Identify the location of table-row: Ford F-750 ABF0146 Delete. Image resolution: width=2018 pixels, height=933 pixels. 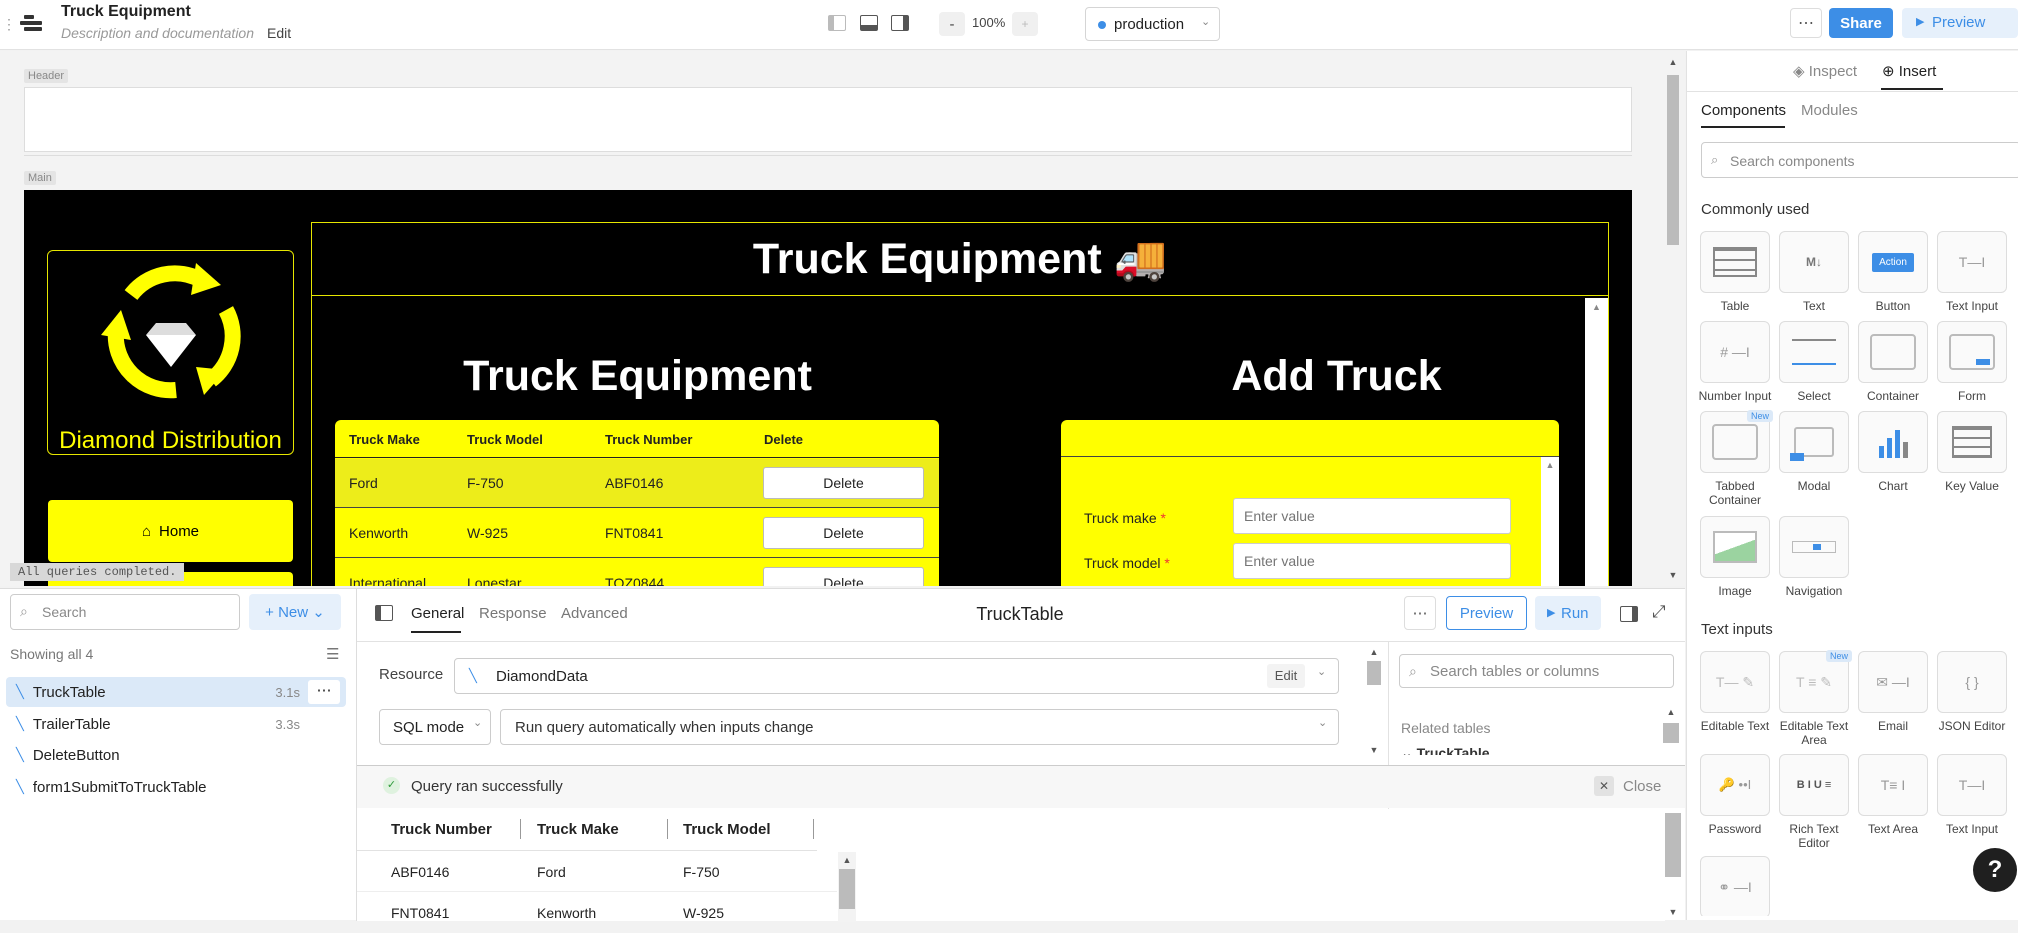
(637, 483).